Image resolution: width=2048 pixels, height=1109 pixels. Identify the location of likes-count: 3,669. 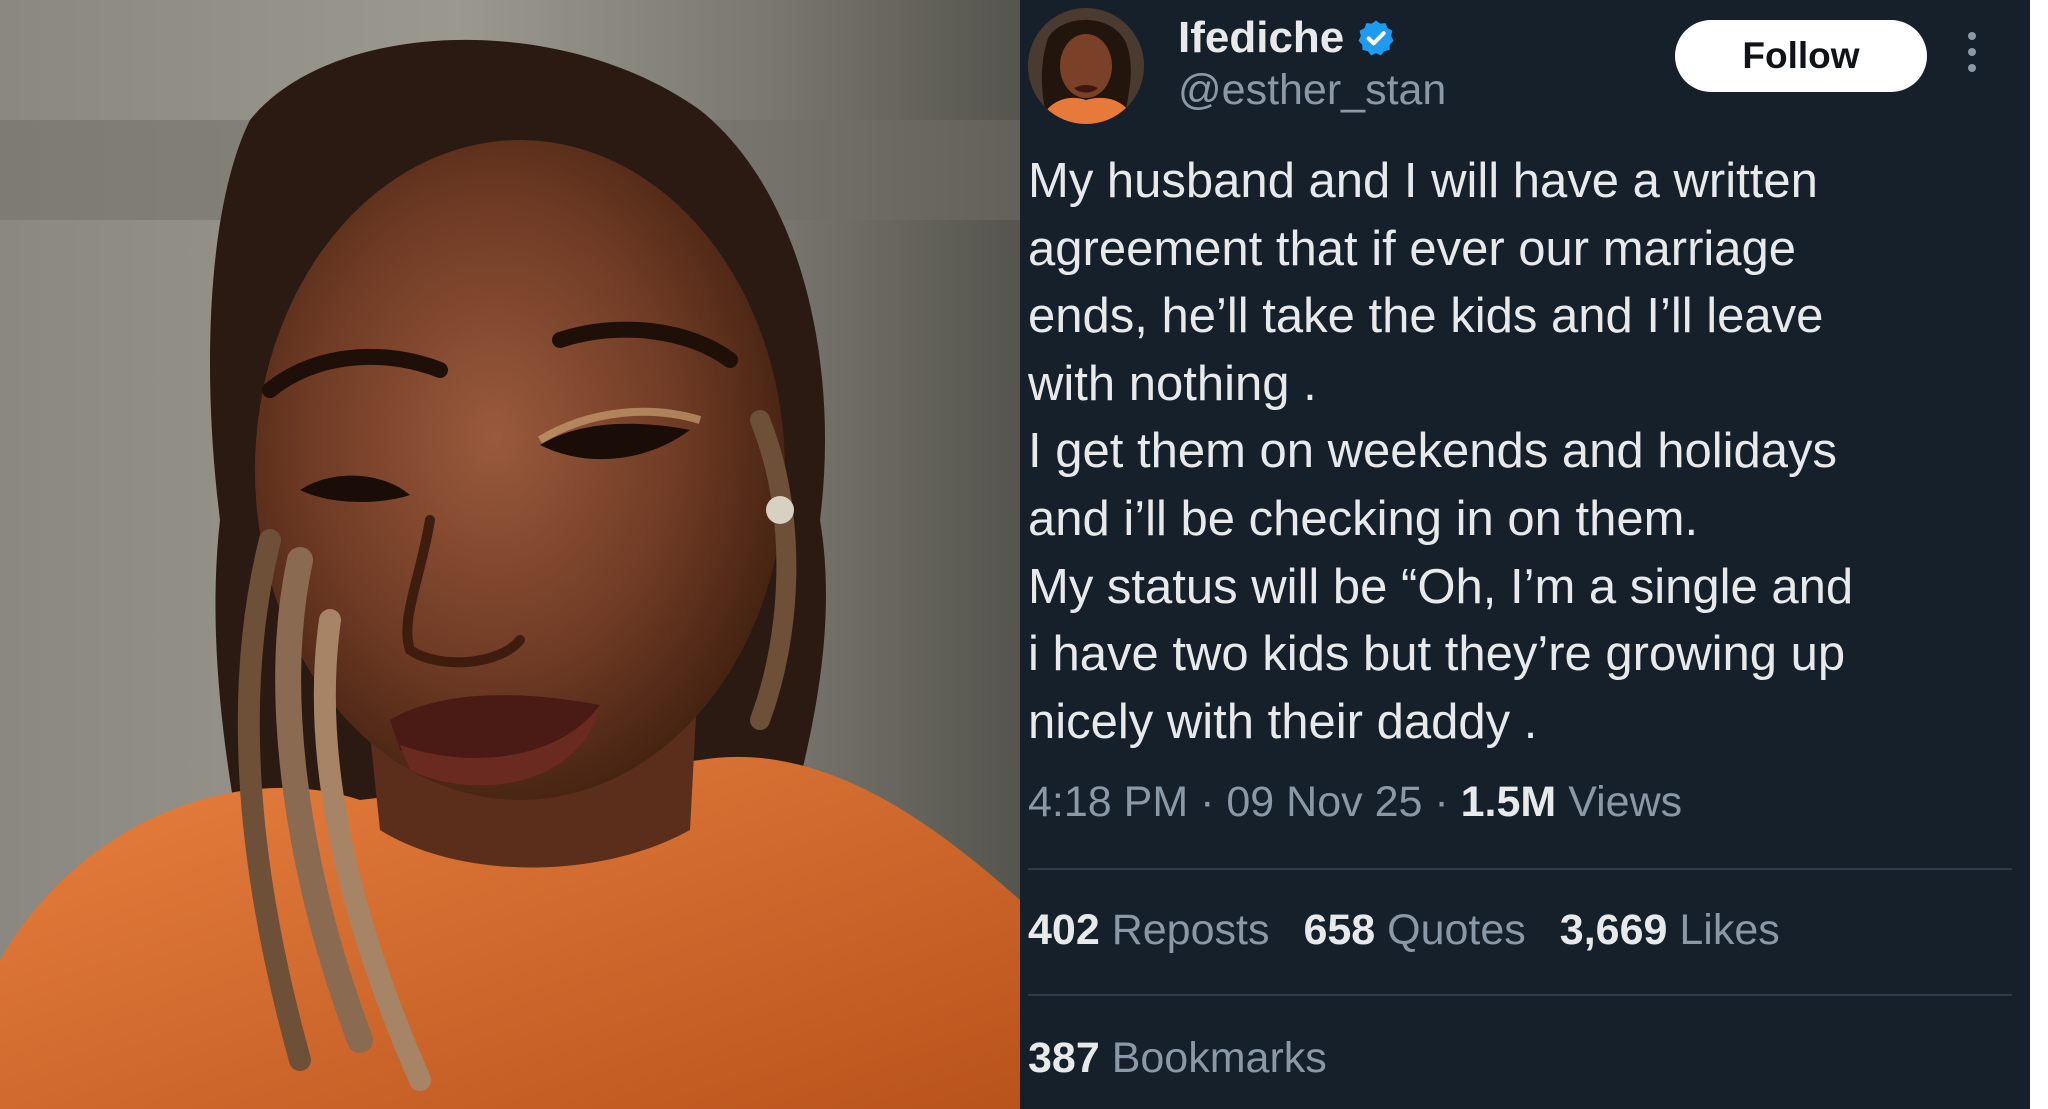
(1613, 930).